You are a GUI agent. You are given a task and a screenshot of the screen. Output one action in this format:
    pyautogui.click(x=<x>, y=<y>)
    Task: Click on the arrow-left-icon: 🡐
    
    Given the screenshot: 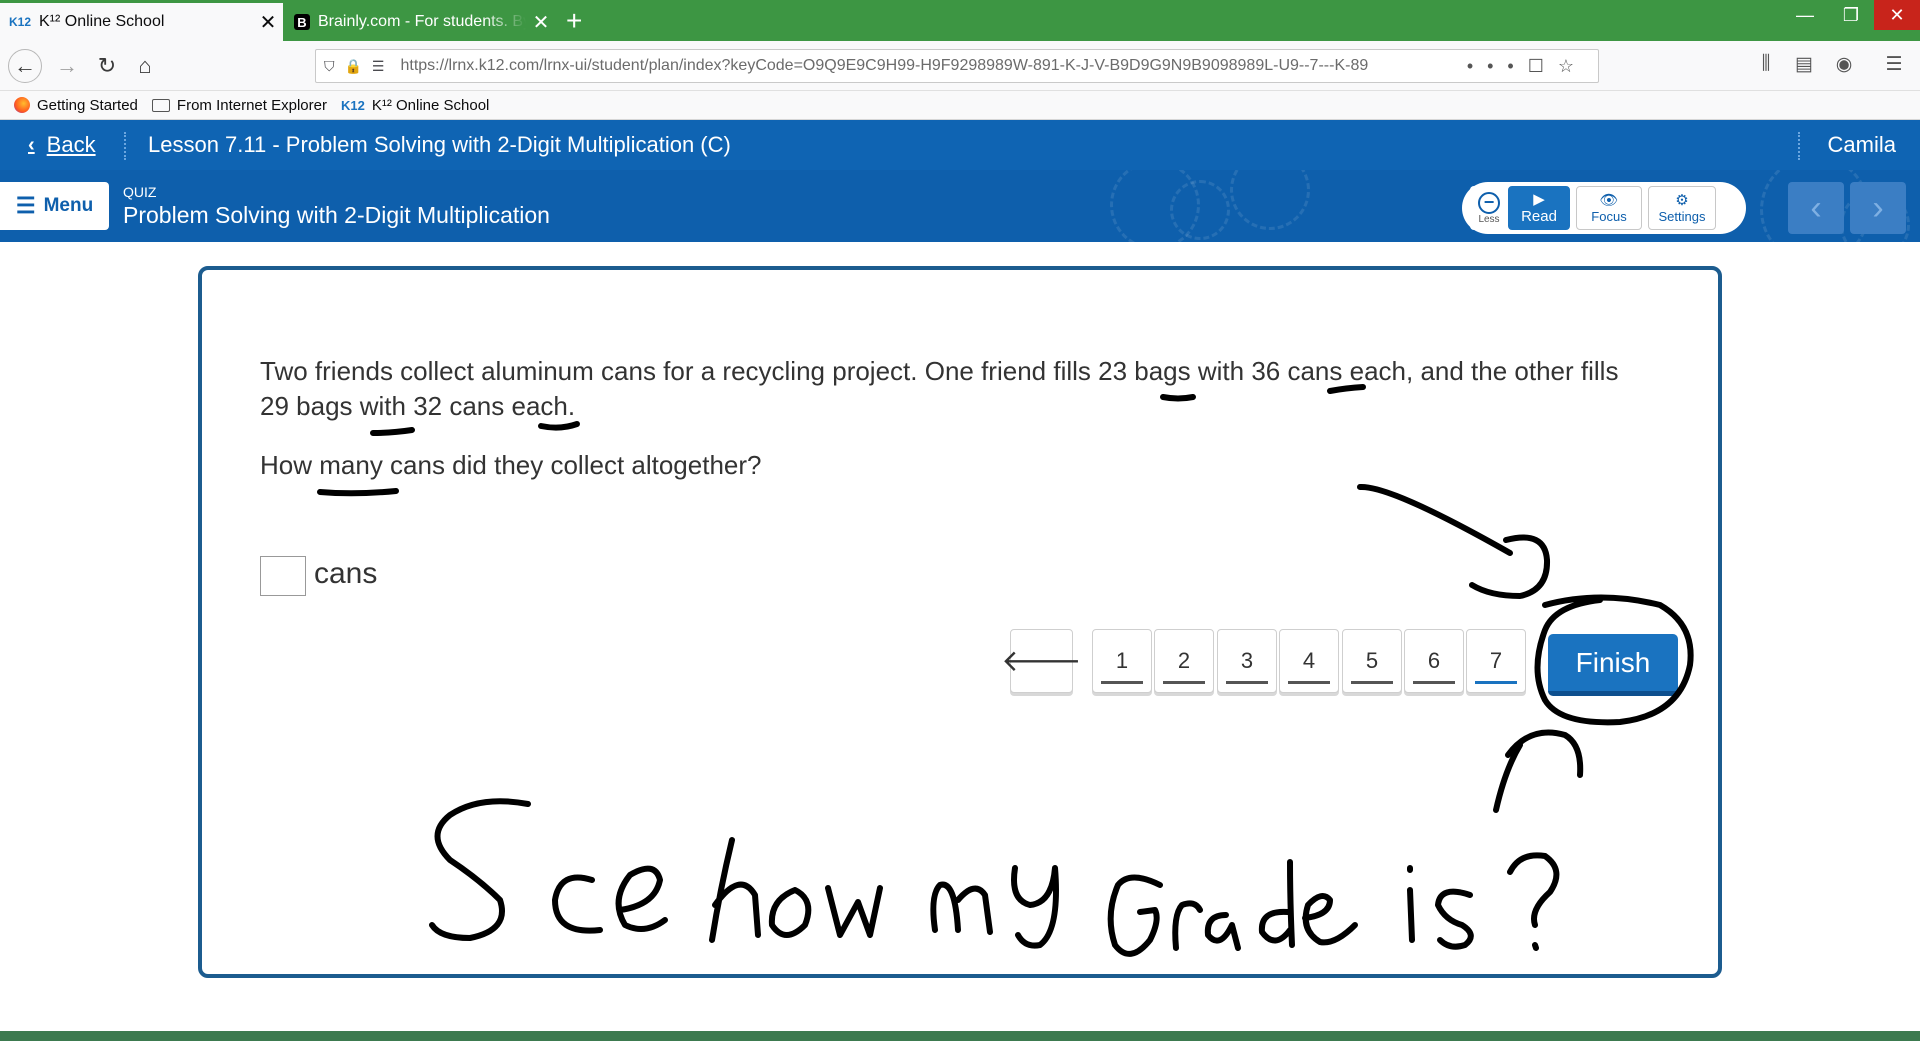 What is the action you would take?
    pyautogui.click(x=1041, y=661)
    